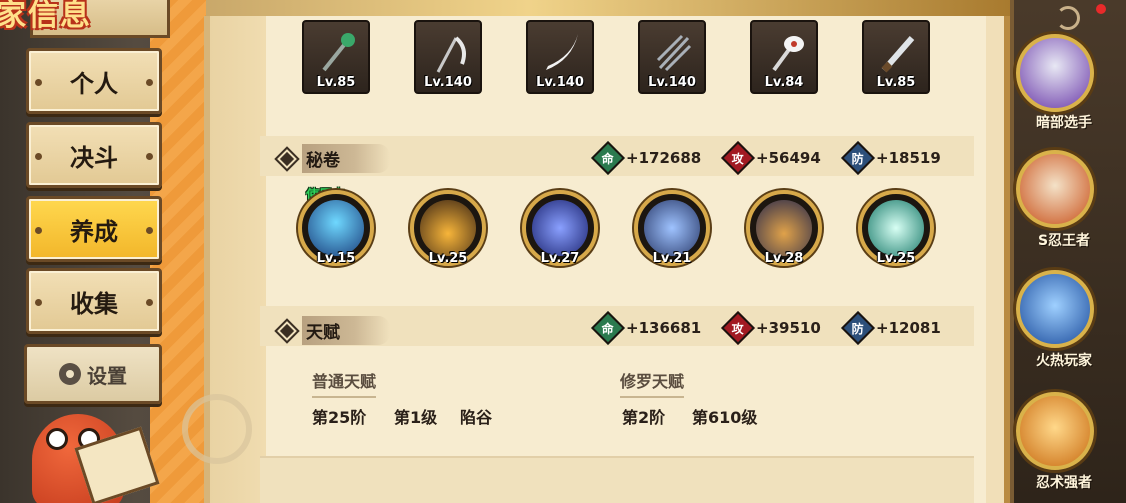 The height and width of the screenshot is (503, 1126). What do you see at coordinates (346, 158) in the screenshot?
I see `section-title: 秘卷` at bounding box center [346, 158].